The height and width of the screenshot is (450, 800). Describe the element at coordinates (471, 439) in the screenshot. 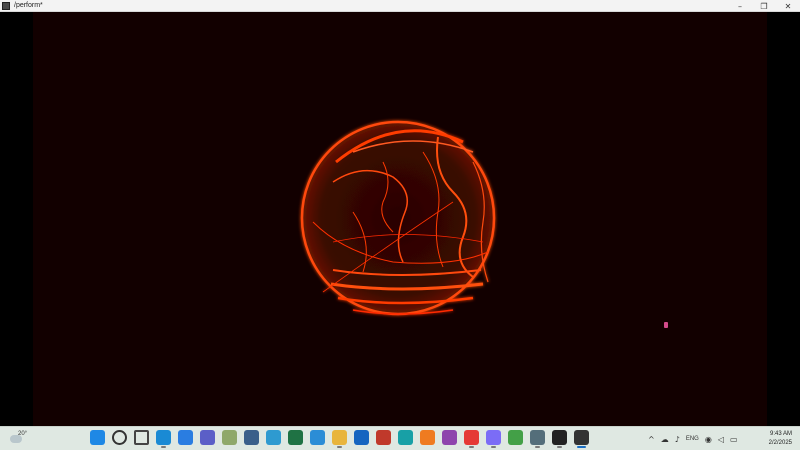

I see `chrome-icon` at that location.